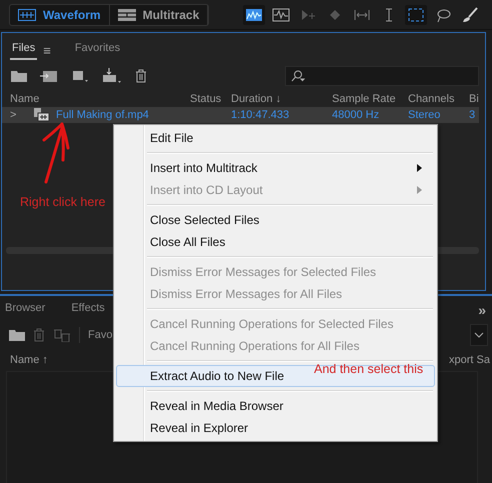  Describe the element at coordinates (97, 50) in the screenshot. I see `panel-tab: Favorites` at that location.